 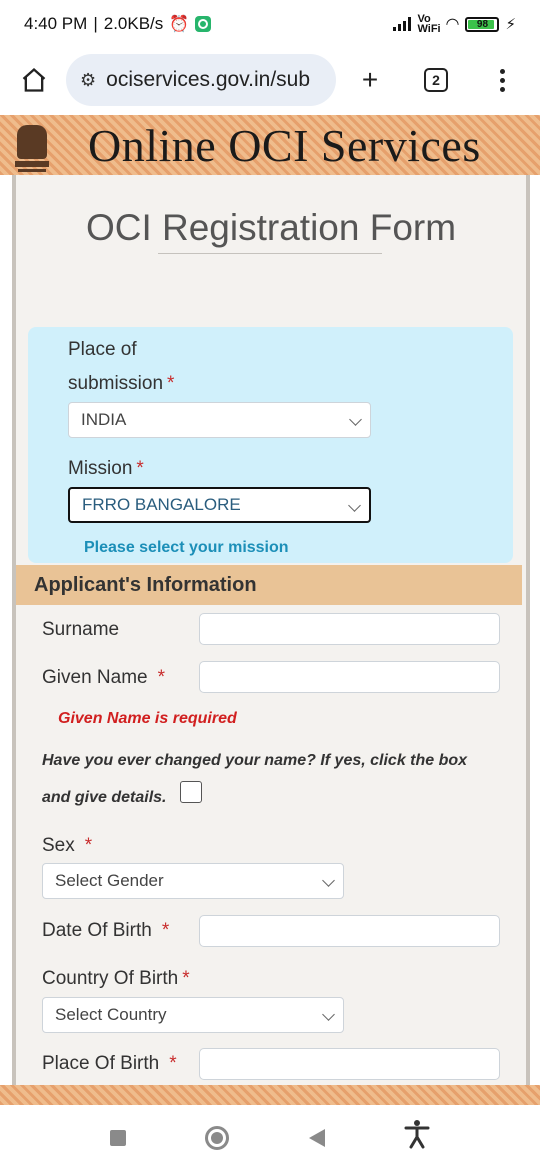 What do you see at coordinates (56, 23) in the screenshot?
I see `status-time: 4:40 PM` at bounding box center [56, 23].